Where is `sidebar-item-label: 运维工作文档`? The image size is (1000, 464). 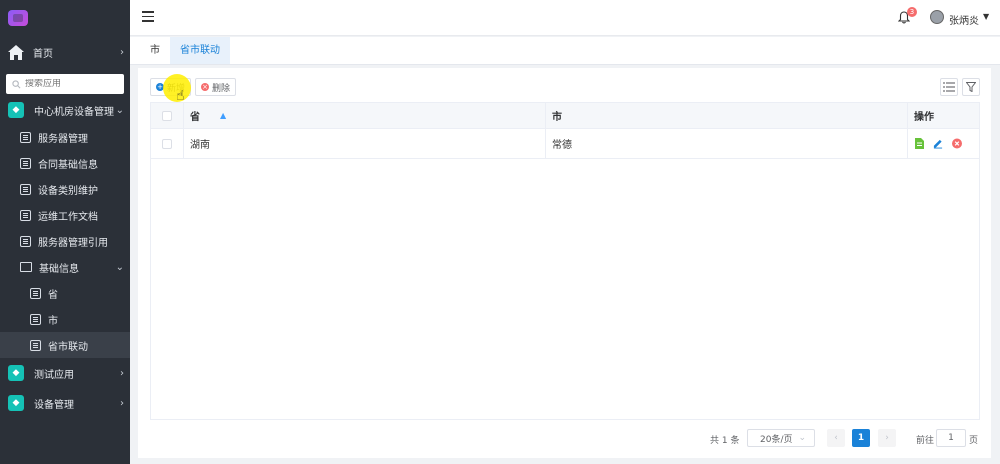
sidebar-item-label: 运维工作文档 is located at coordinates (68, 217).